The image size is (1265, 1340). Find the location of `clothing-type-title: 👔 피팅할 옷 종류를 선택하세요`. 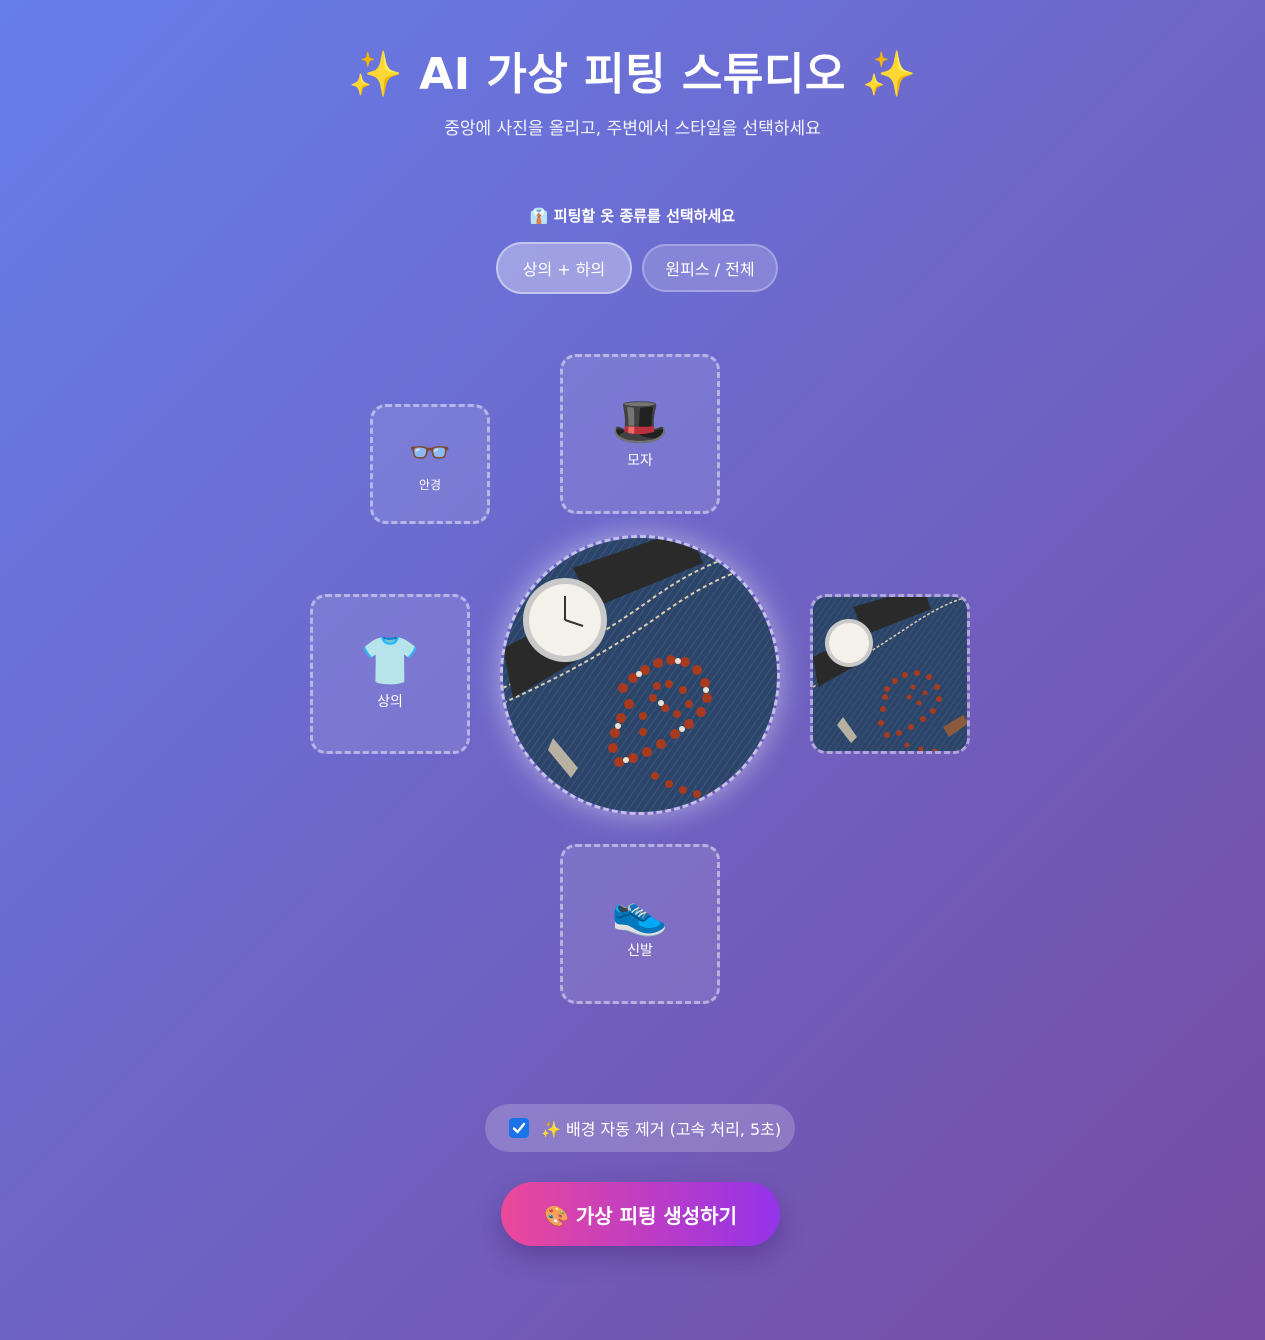

clothing-type-title: 👔 피팅할 옷 종류를 선택하세요 is located at coordinates (632, 216).